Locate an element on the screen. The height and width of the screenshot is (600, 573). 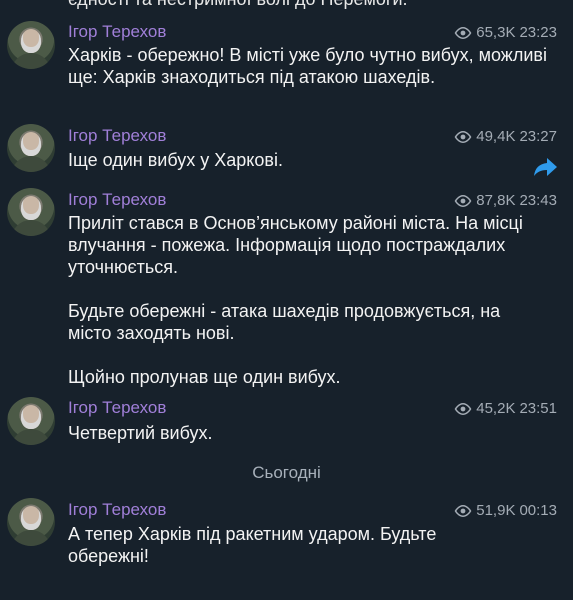
message-meta: 49,4K 23:27 is located at coordinates (505, 137).